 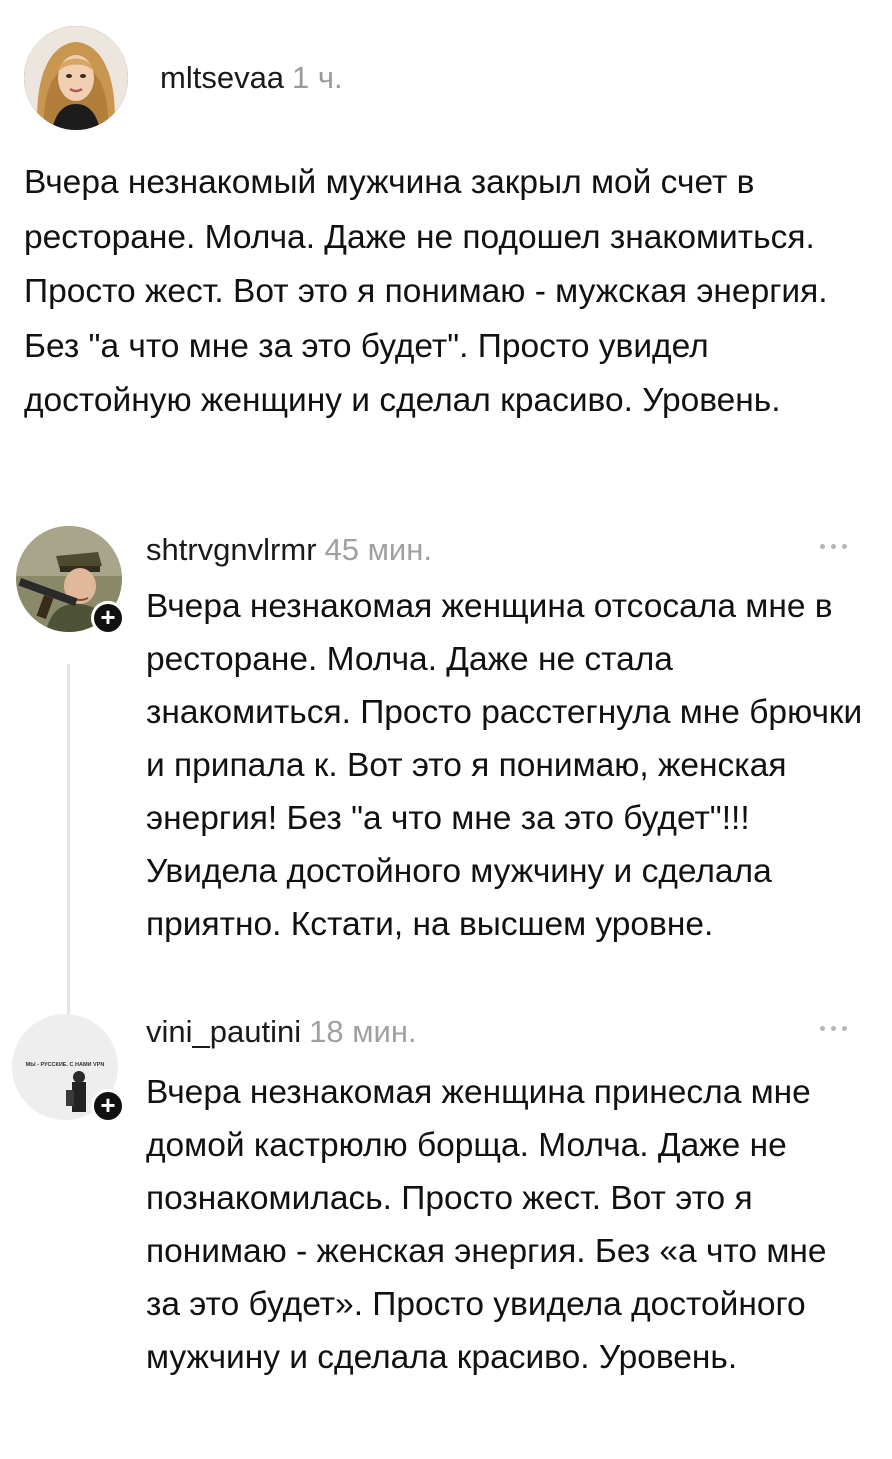 I want to click on avatar-caption: МЫ - РУССКИЕ. С НАМИ VPN, so click(x=65, y=1065).